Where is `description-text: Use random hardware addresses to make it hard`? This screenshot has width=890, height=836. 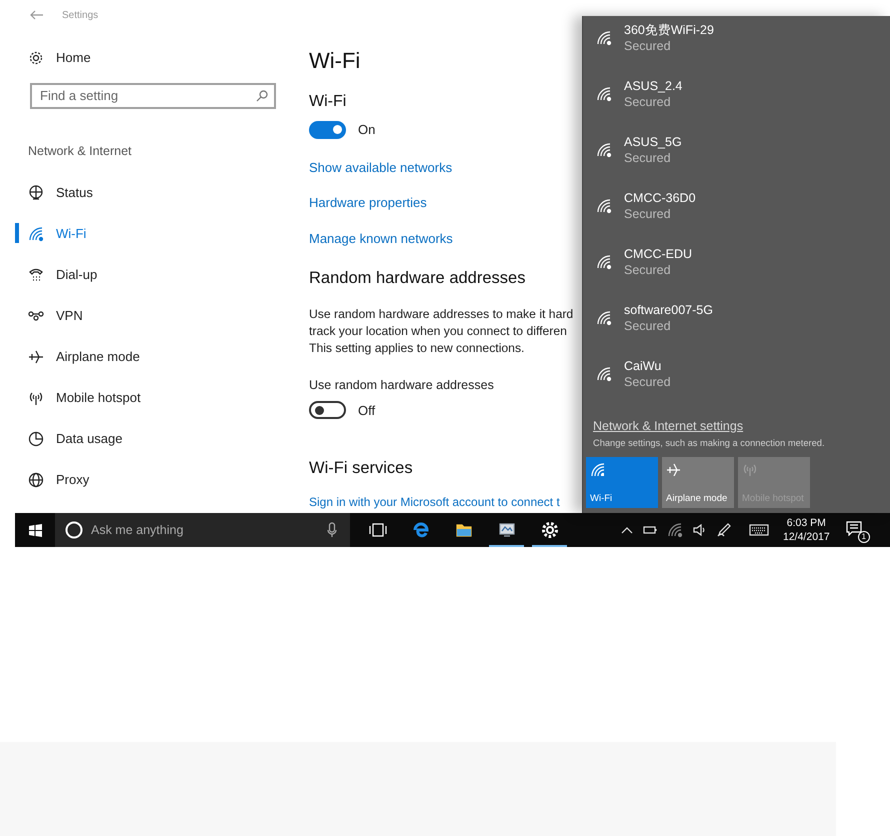 description-text: Use random hardware addresses to make it hard is located at coordinates (441, 314).